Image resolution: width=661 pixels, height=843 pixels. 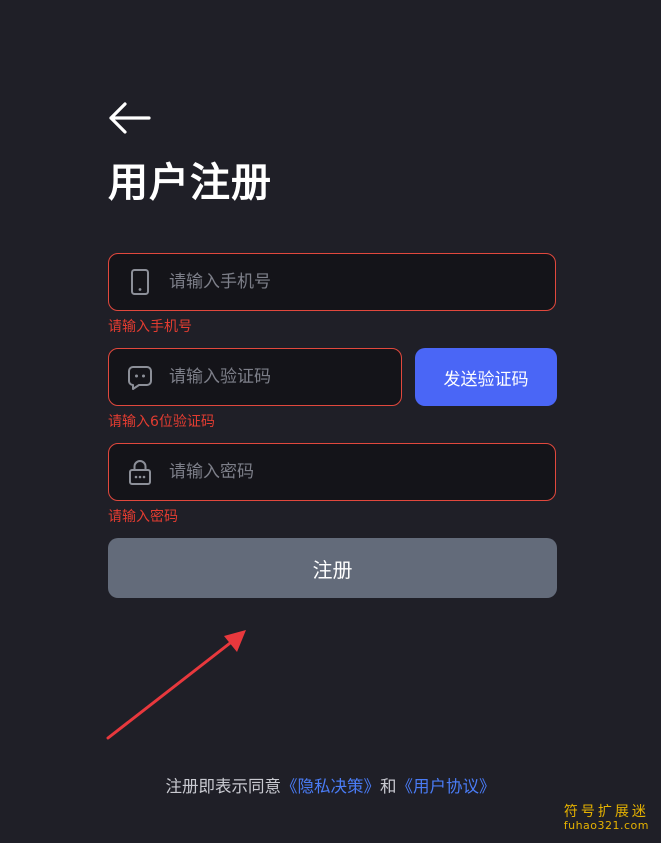 What do you see at coordinates (140, 472) in the screenshot?
I see `lock-icon` at bounding box center [140, 472].